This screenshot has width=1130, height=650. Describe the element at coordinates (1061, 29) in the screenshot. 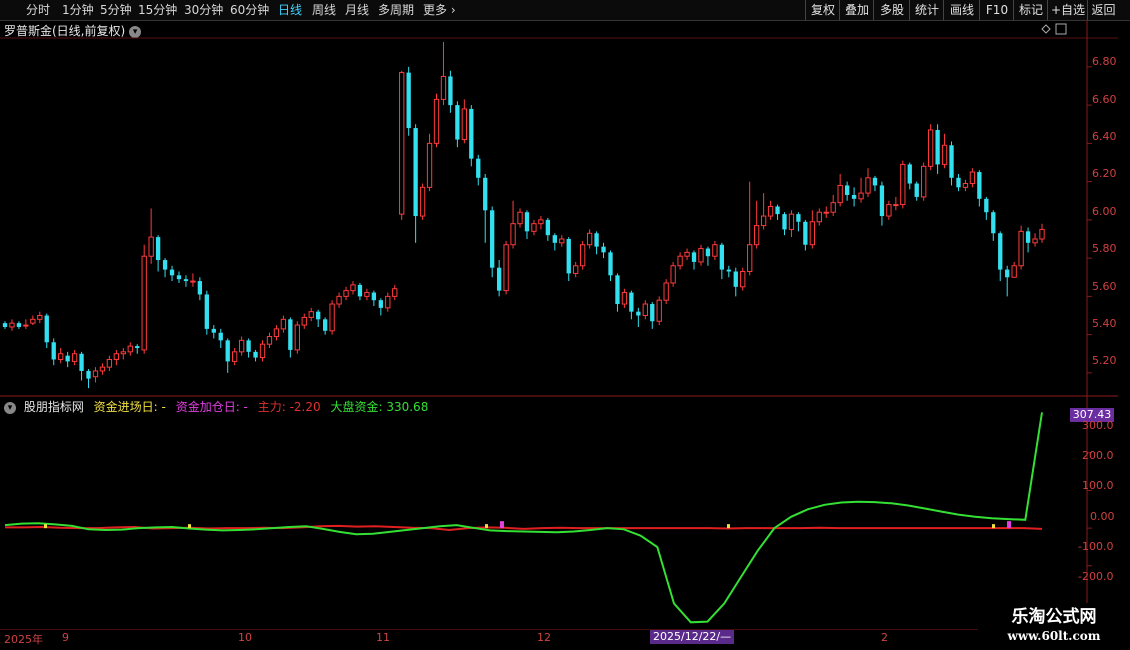

I see `window-toggle-icon` at that location.